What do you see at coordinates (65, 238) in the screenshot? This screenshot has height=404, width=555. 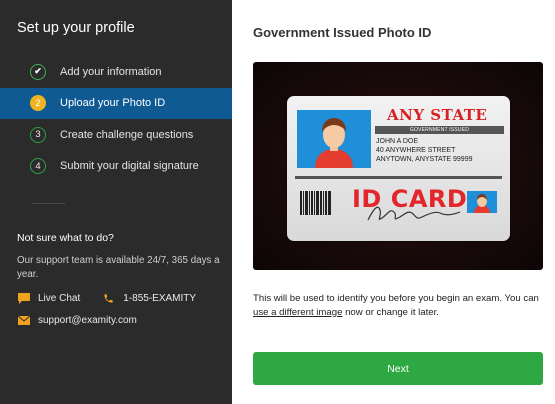 I see `help-title: Not sure what to do?` at bounding box center [65, 238].